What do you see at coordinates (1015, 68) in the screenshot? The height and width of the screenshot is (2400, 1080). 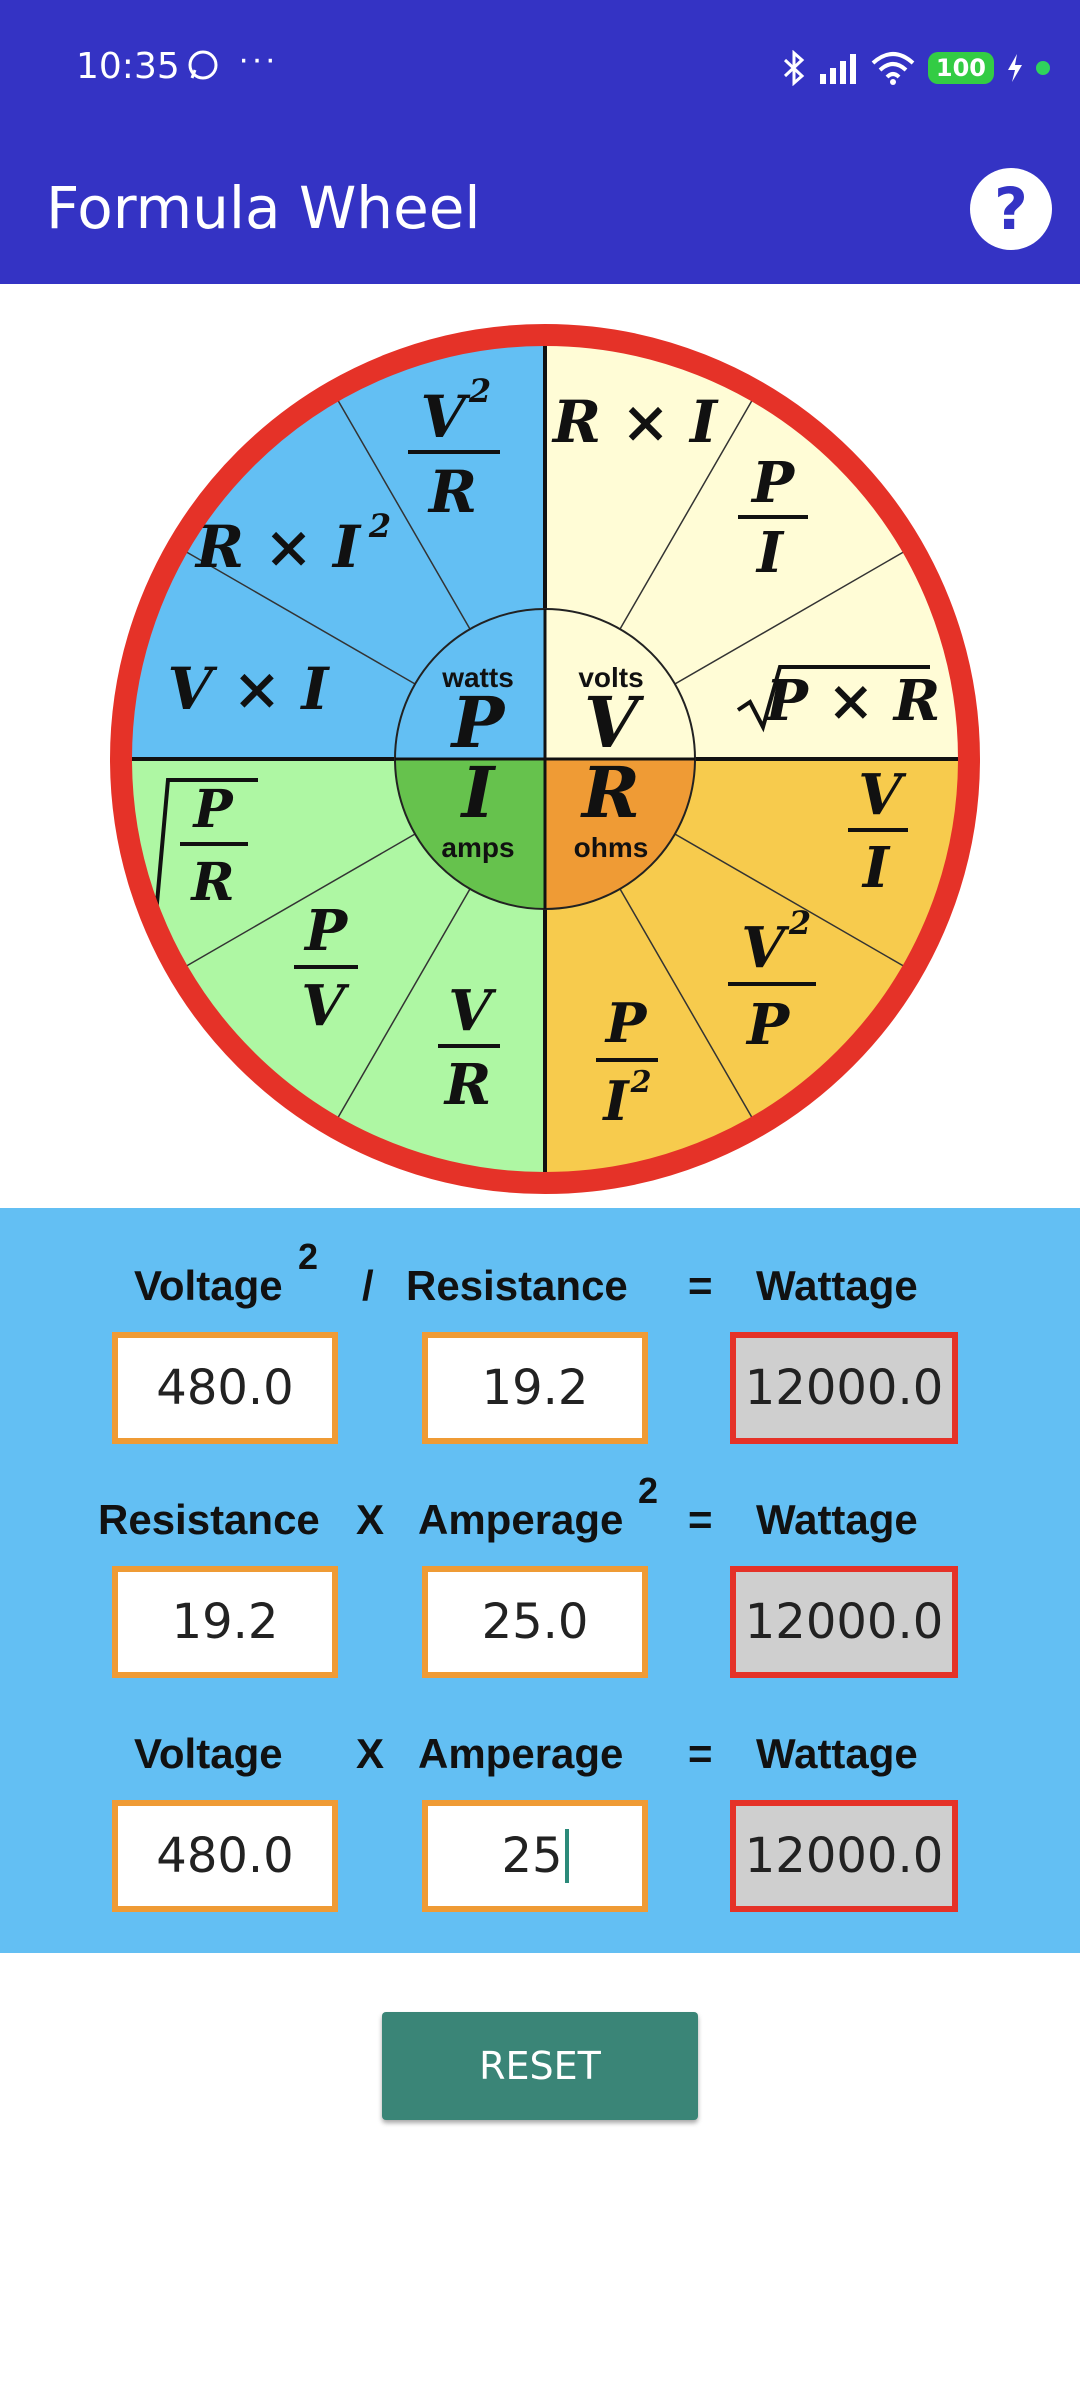 I see `charging-icon` at bounding box center [1015, 68].